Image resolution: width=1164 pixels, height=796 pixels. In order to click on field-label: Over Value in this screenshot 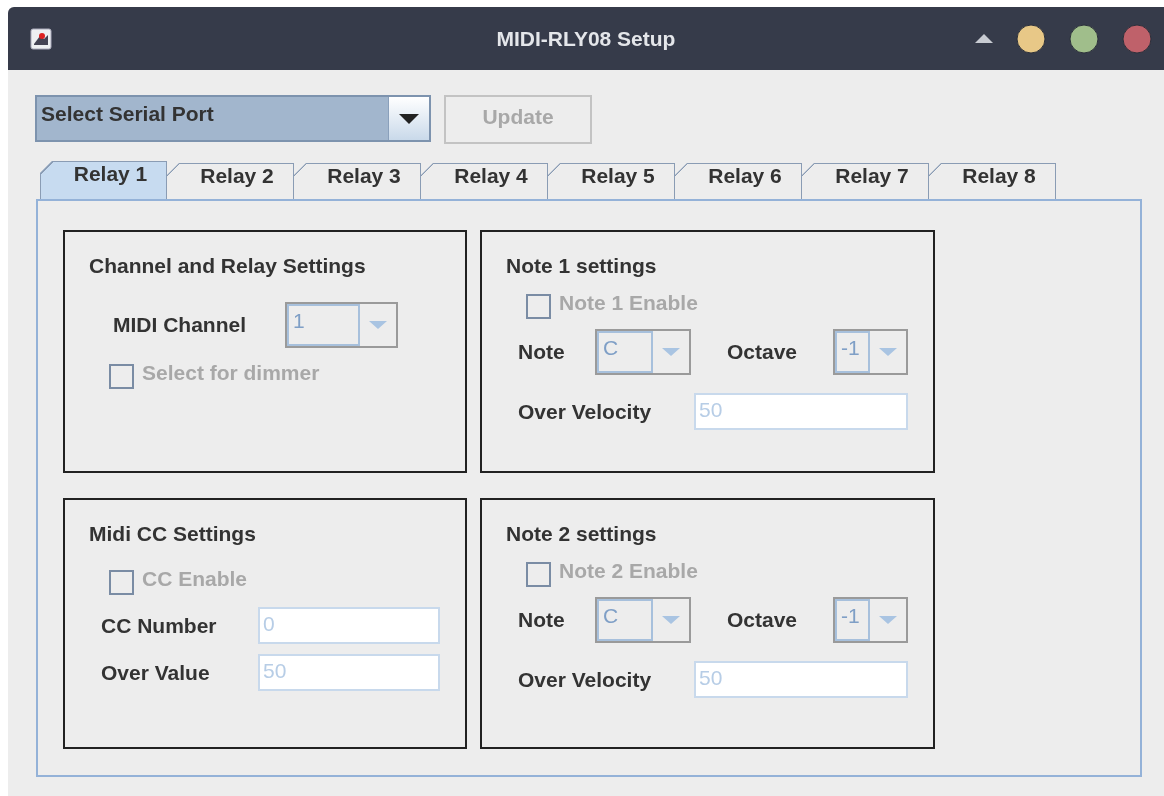, I will do `click(156, 672)`.